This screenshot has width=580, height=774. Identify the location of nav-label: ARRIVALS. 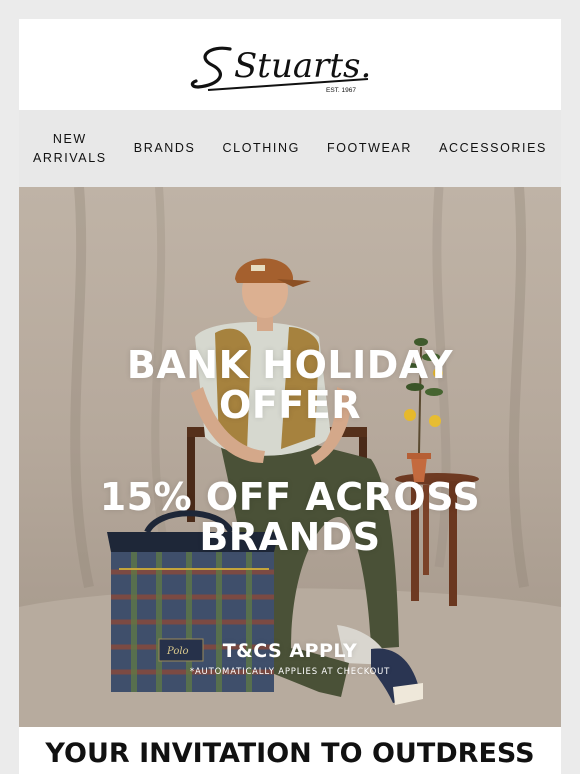
(70, 157).